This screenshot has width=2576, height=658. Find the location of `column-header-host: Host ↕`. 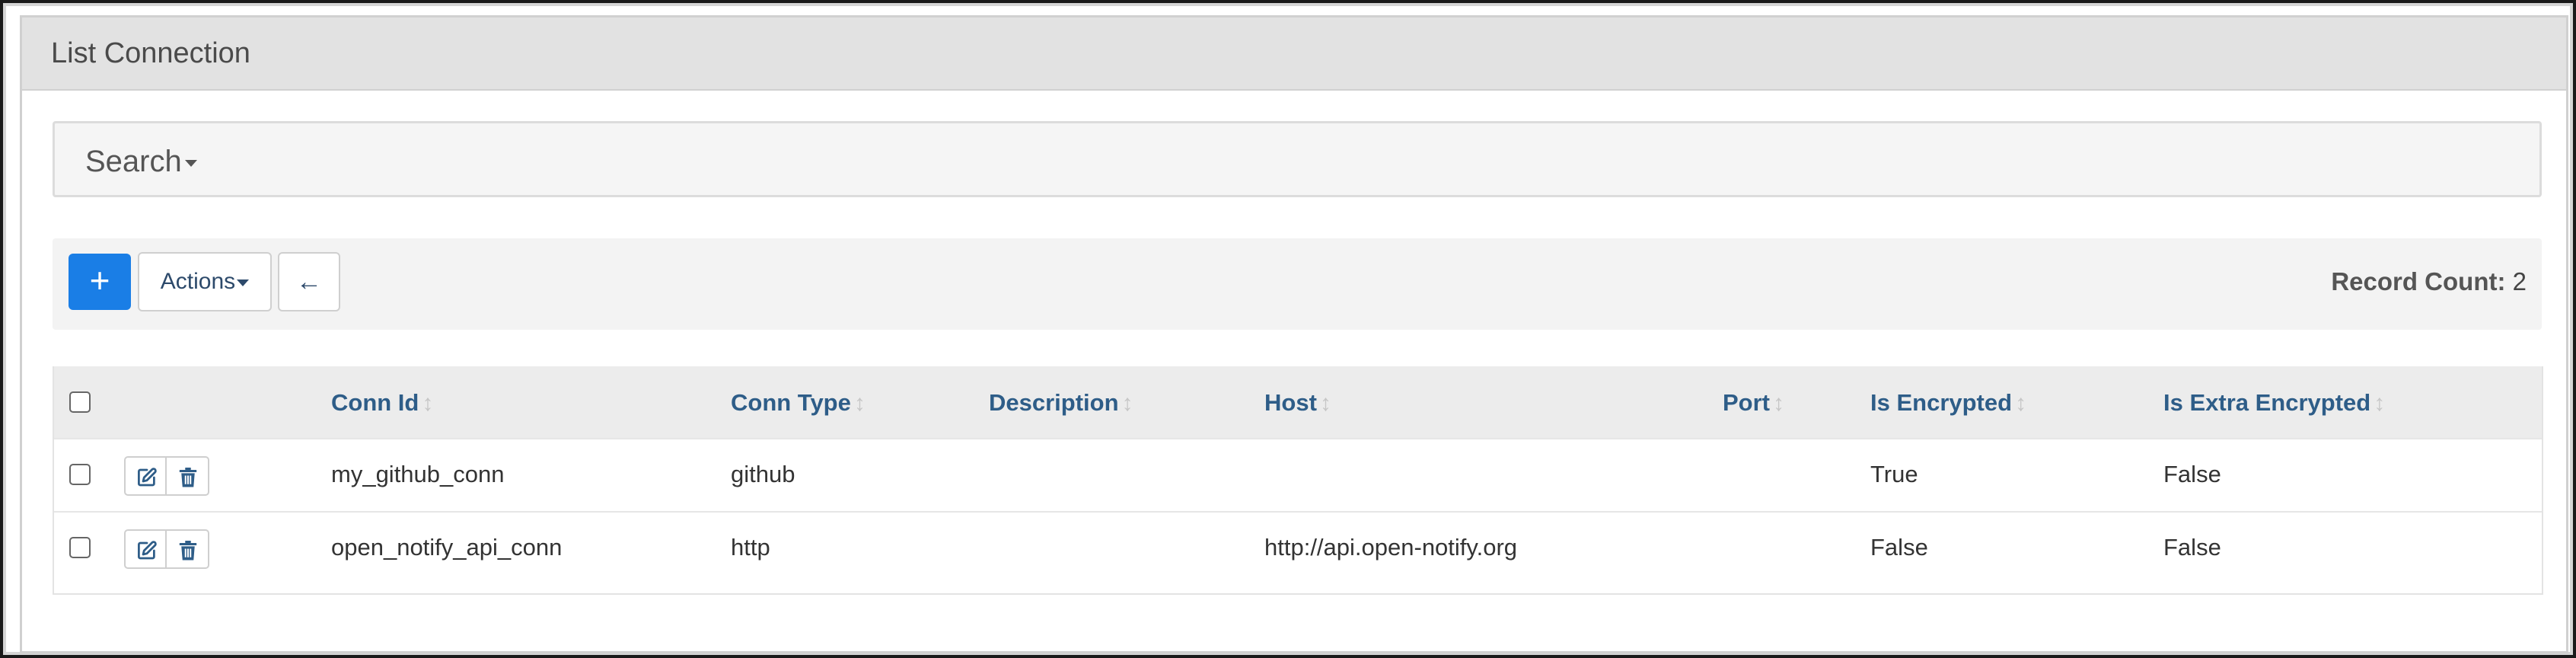

column-header-host: Host ↕ is located at coordinates (1297, 403).